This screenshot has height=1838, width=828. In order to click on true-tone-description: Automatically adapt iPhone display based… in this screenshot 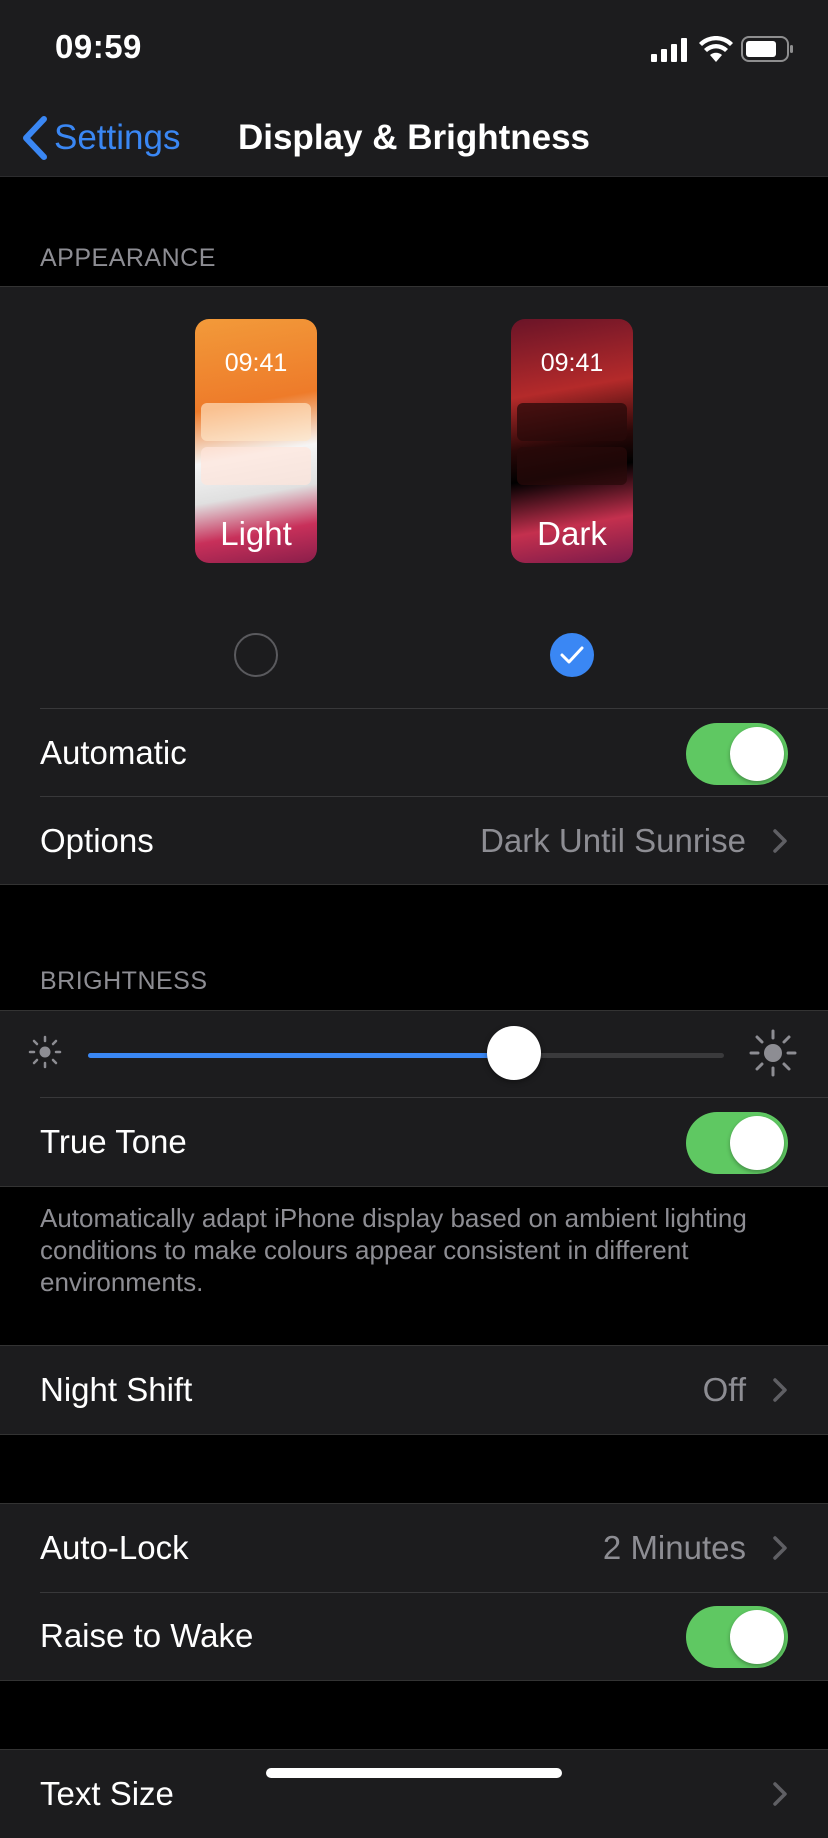, I will do `click(393, 1250)`.